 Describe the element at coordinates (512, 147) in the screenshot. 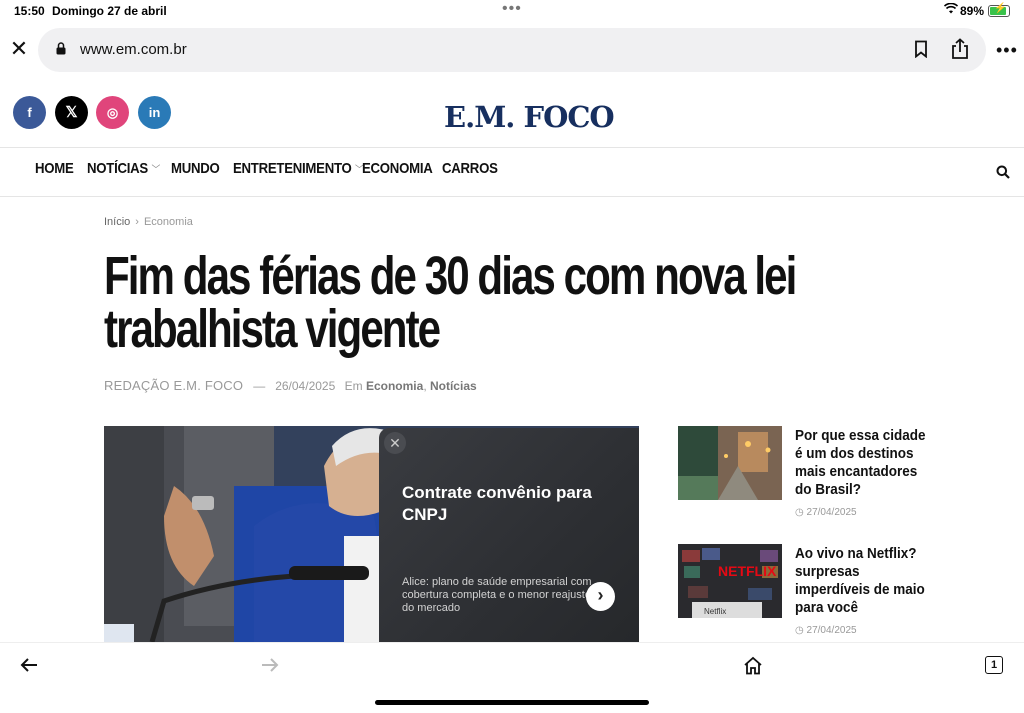

I see `nav-divider-top` at that location.